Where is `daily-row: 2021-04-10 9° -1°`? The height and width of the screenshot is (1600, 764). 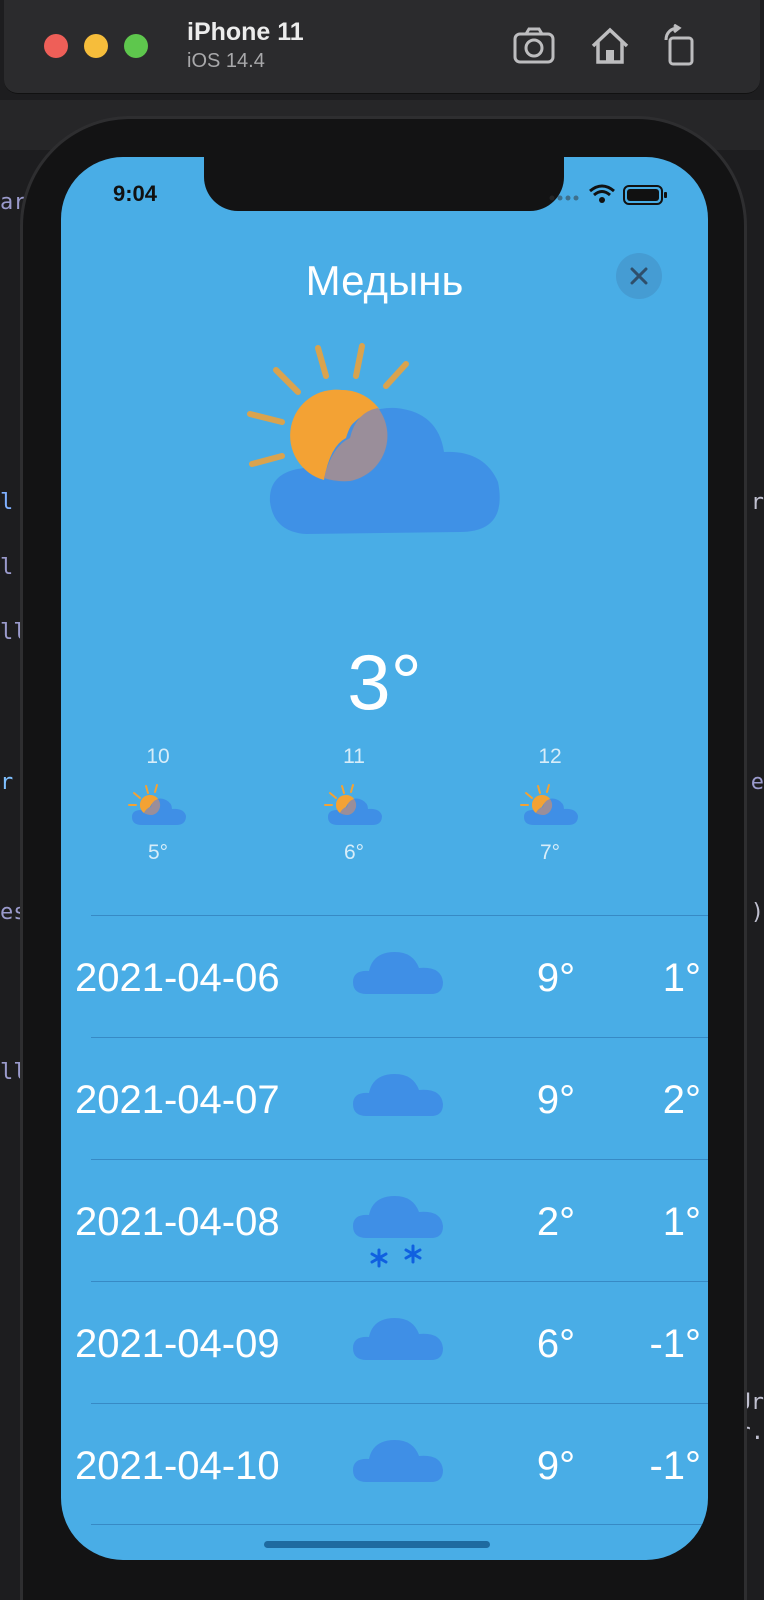
daily-row: 2021-04-10 9° -1° is located at coordinates (391, 1464).